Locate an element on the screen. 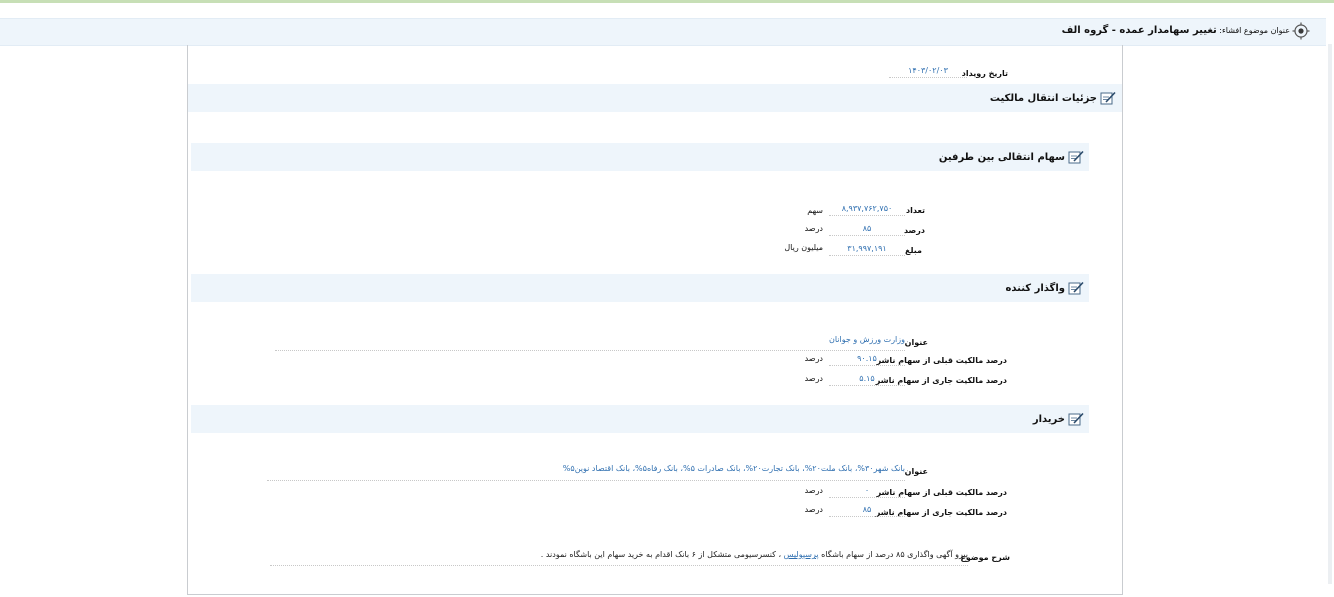 The image size is (1334, 597). description-text-before: پیرو آگهی واگذاری ۸۵ درصد از سهام باشگاه is located at coordinates (894, 554).